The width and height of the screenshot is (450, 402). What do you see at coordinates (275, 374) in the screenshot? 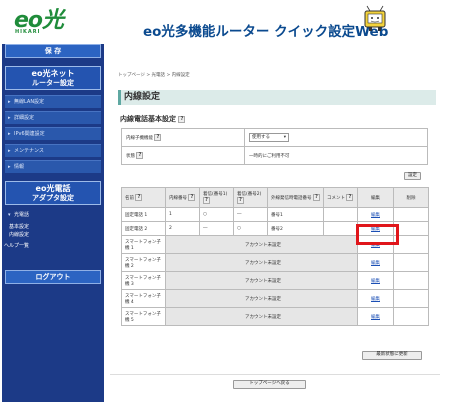
I see `divider` at bounding box center [275, 374].